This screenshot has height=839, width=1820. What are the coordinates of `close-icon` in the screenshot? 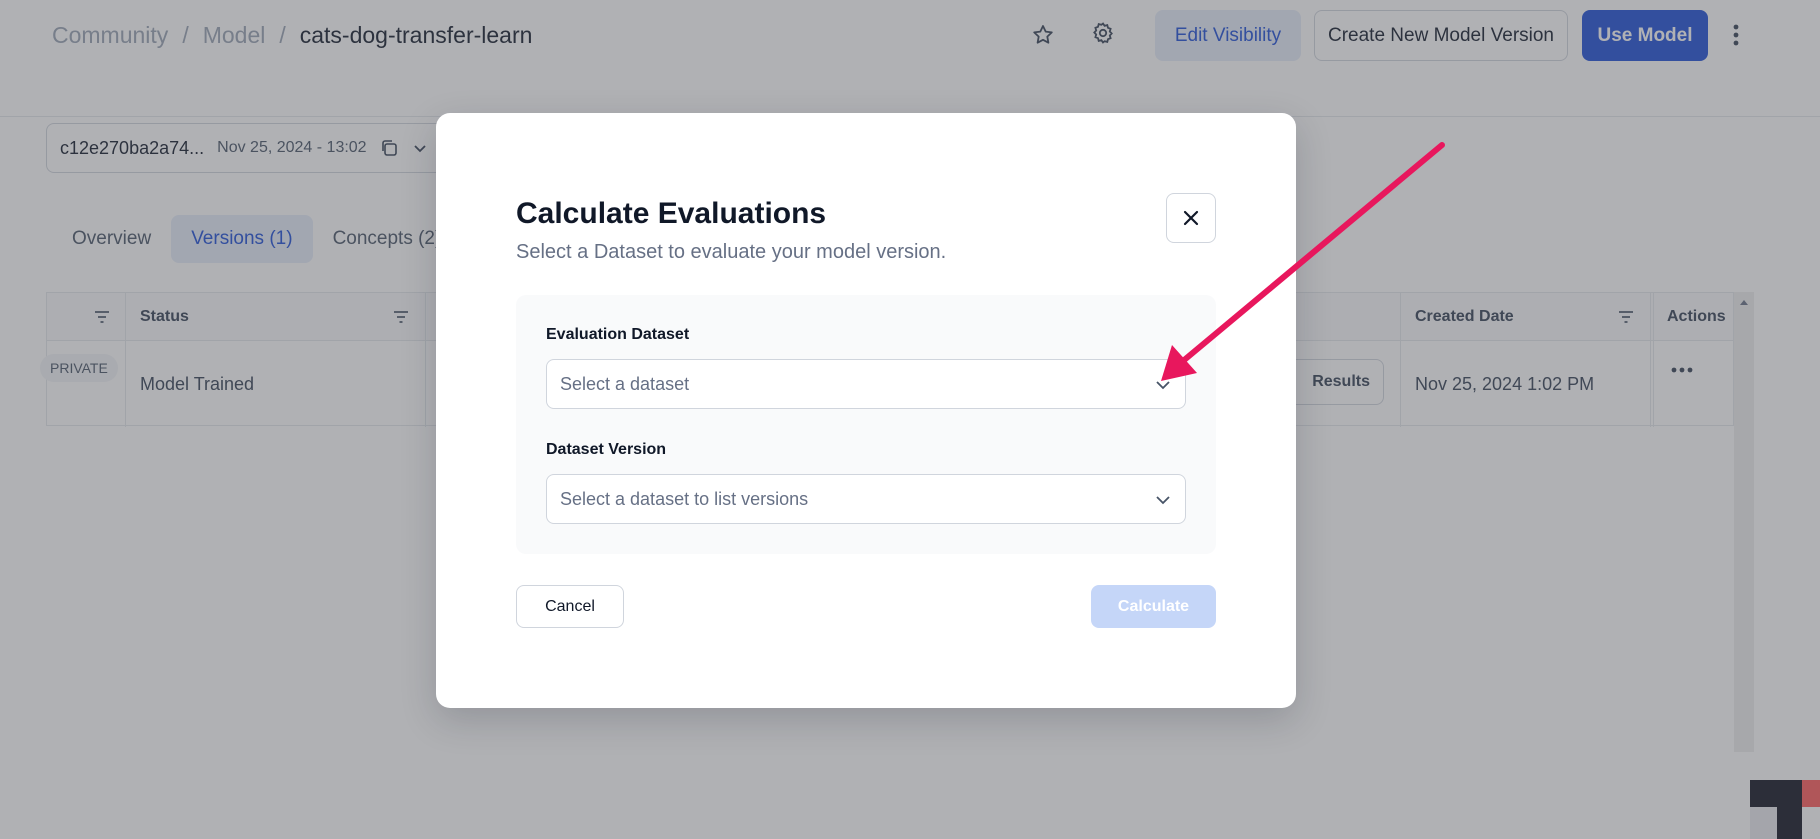 It's located at (1191, 218).